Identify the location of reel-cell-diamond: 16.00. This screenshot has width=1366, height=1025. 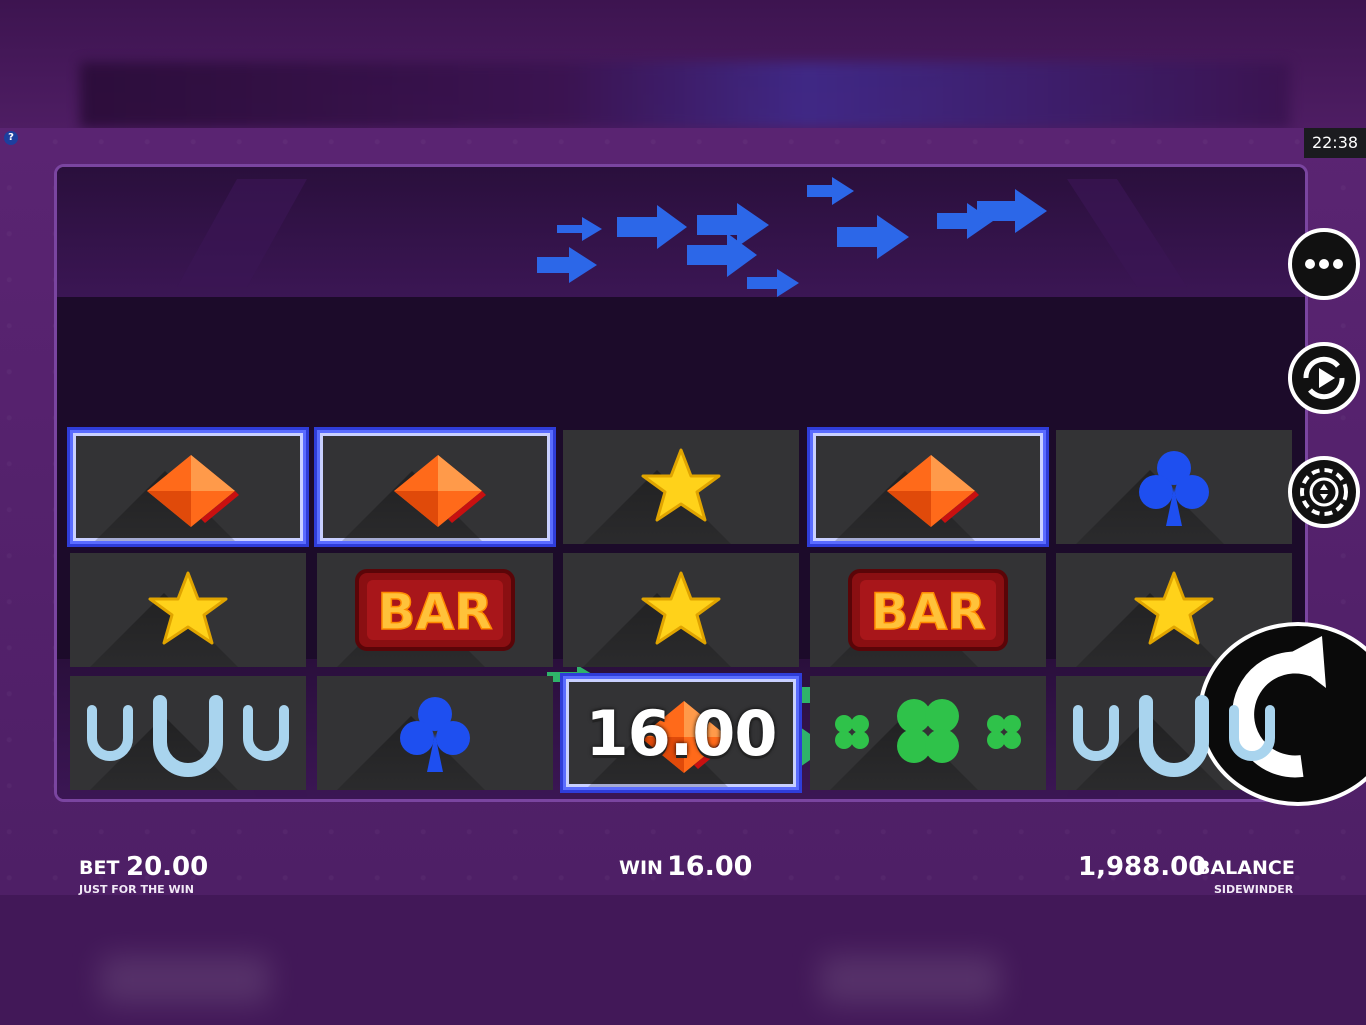
(681, 733).